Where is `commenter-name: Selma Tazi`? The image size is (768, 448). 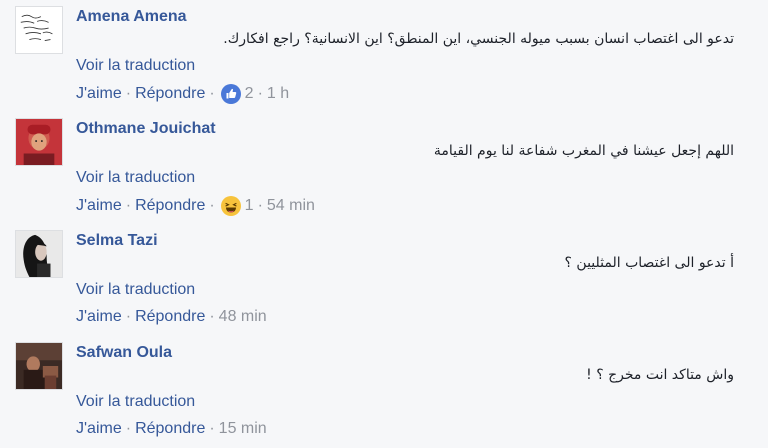
commenter-name: Selma Tazi is located at coordinates (117, 241).